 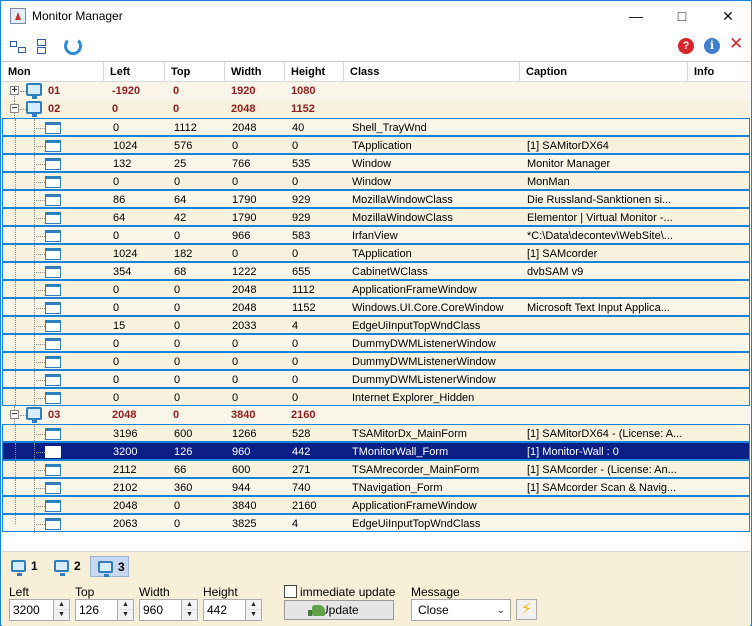 What do you see at coordinates (61, 605) in the screenshot?
I see `left-up-icon: ▲` at bounding box center [61, 605].